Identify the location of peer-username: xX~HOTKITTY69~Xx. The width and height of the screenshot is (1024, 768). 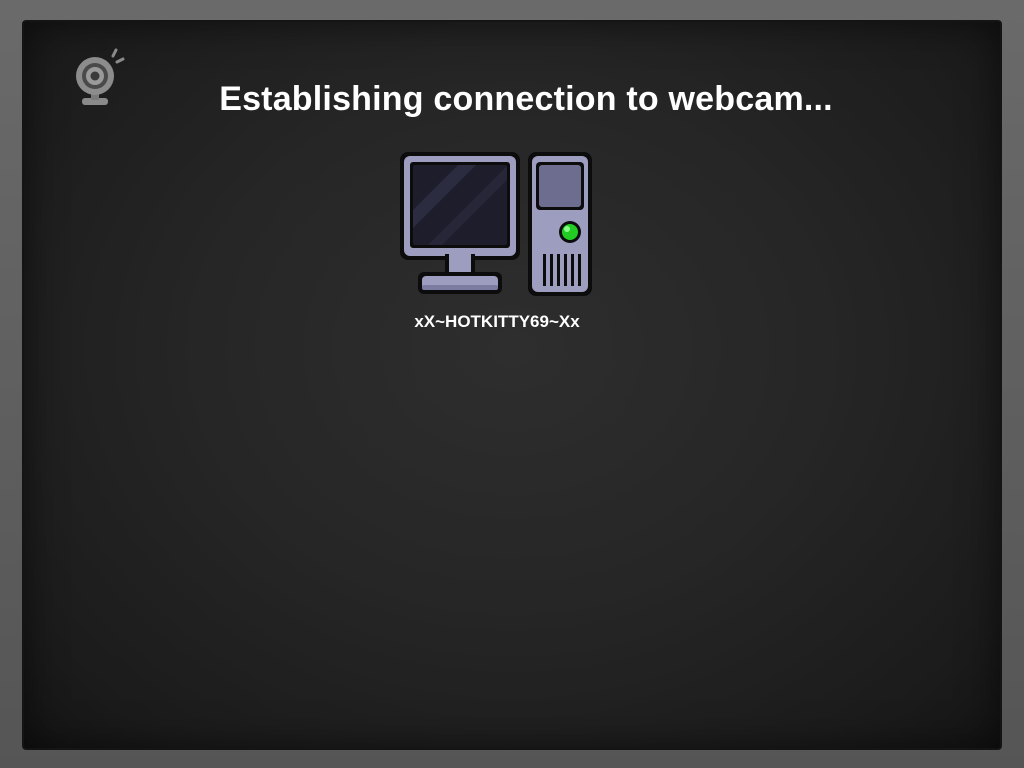
(497, 321).